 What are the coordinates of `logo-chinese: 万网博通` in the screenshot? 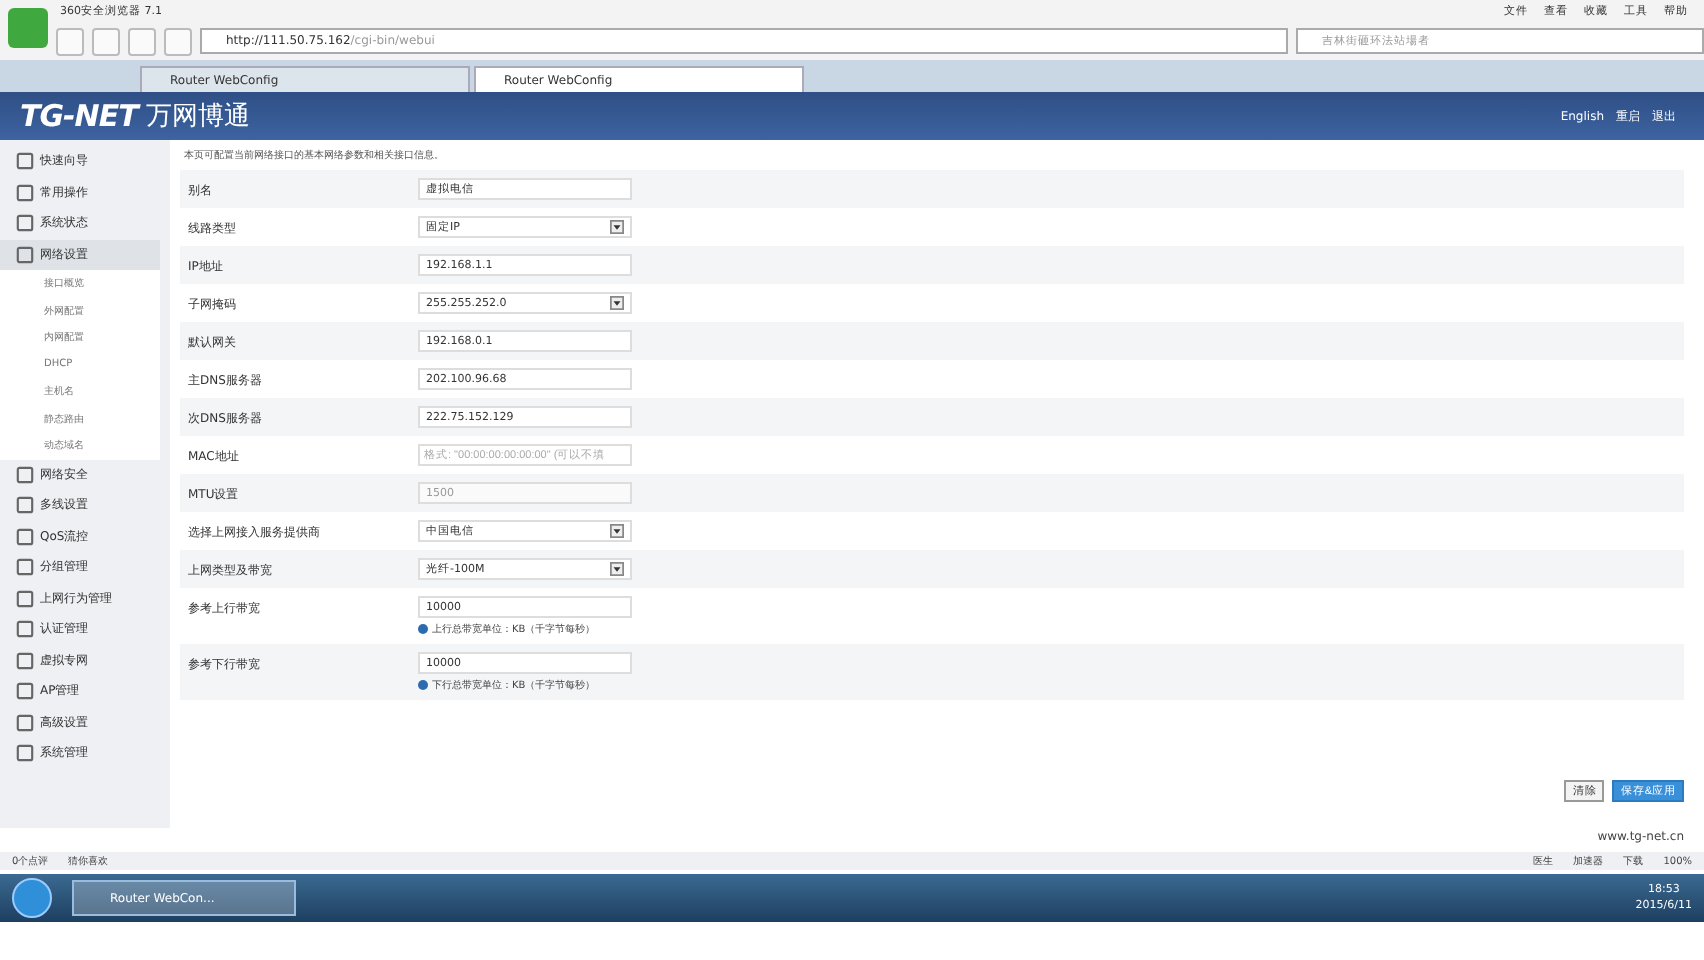 It's located at (197, 117).